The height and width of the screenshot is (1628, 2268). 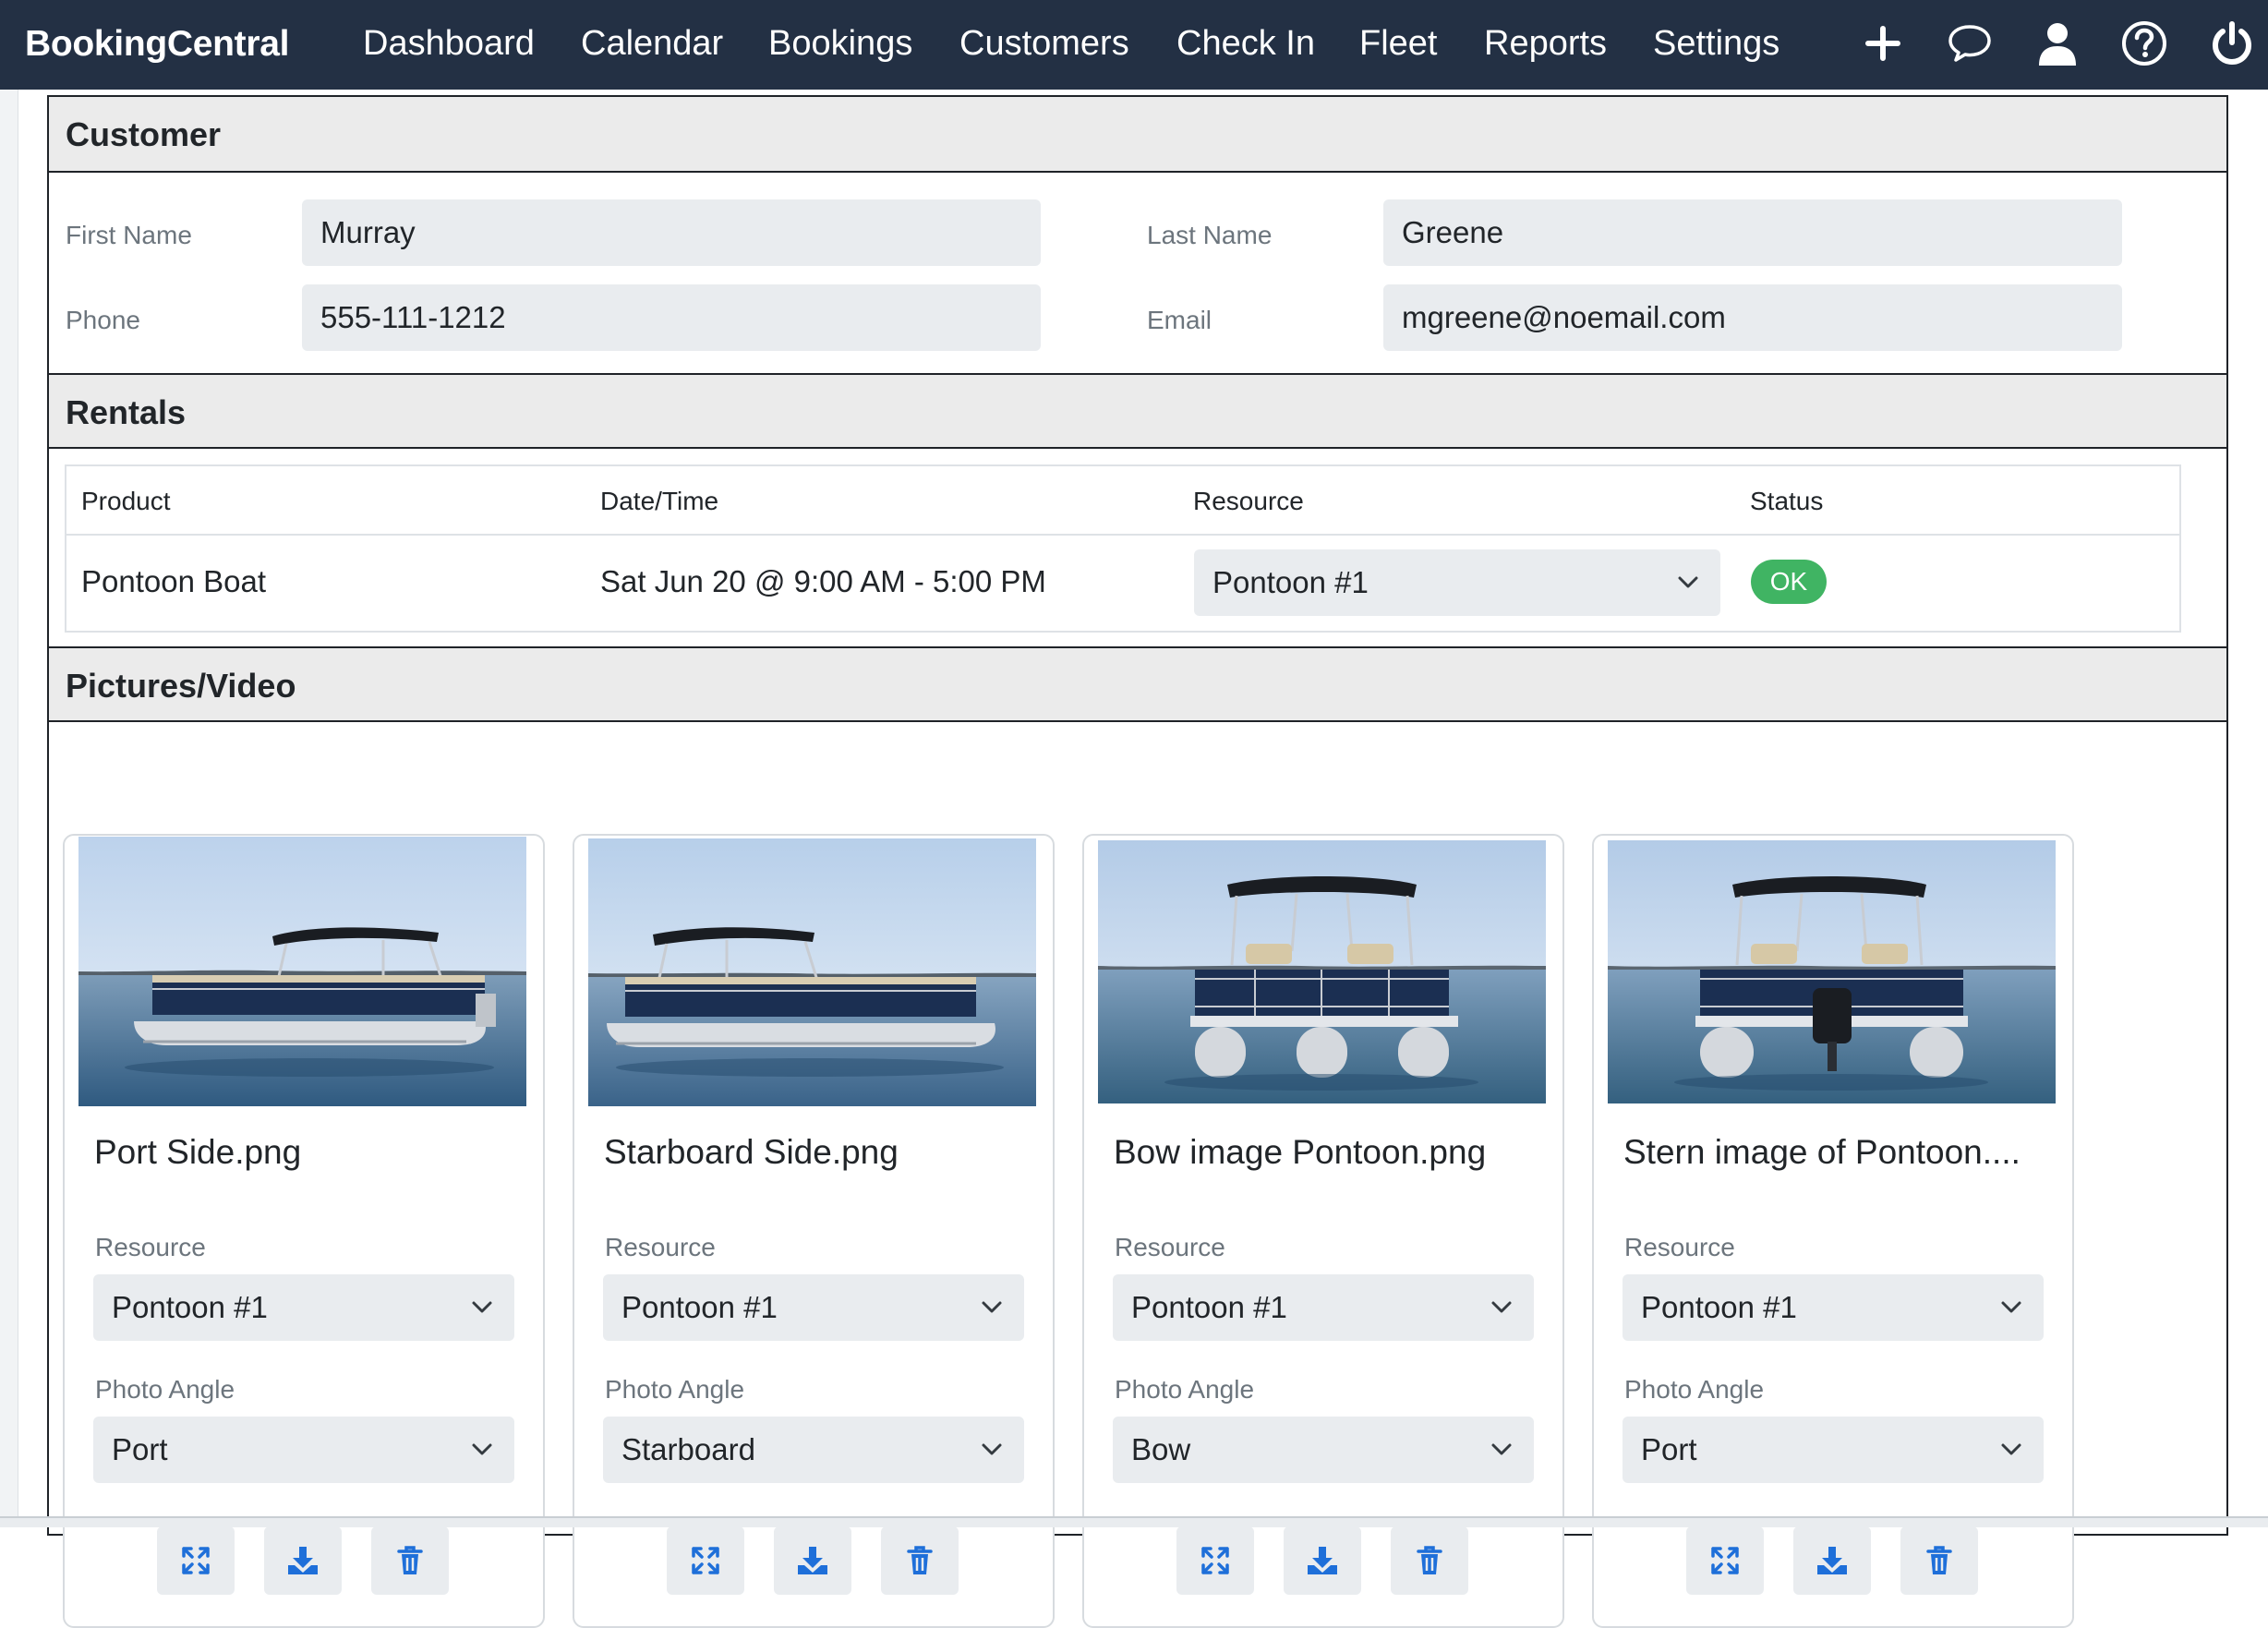 What do you see at coordinates (2144, 43) in the screenshot?
I see `help-circle-icon` at bounding box center [2144, 43].